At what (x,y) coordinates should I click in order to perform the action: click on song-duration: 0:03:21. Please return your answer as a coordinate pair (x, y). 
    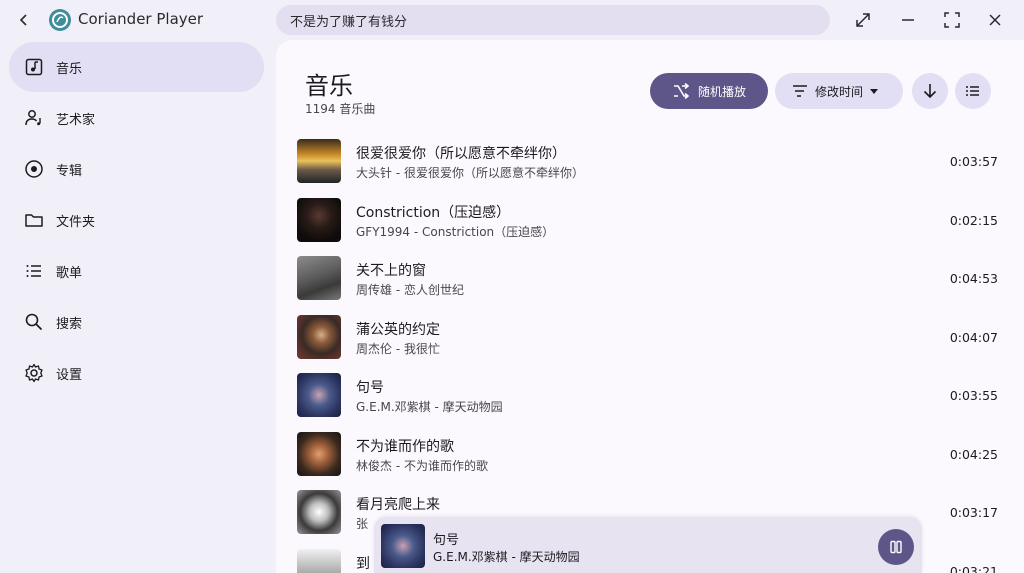
    Looking at the image, I should click on (973, 568).